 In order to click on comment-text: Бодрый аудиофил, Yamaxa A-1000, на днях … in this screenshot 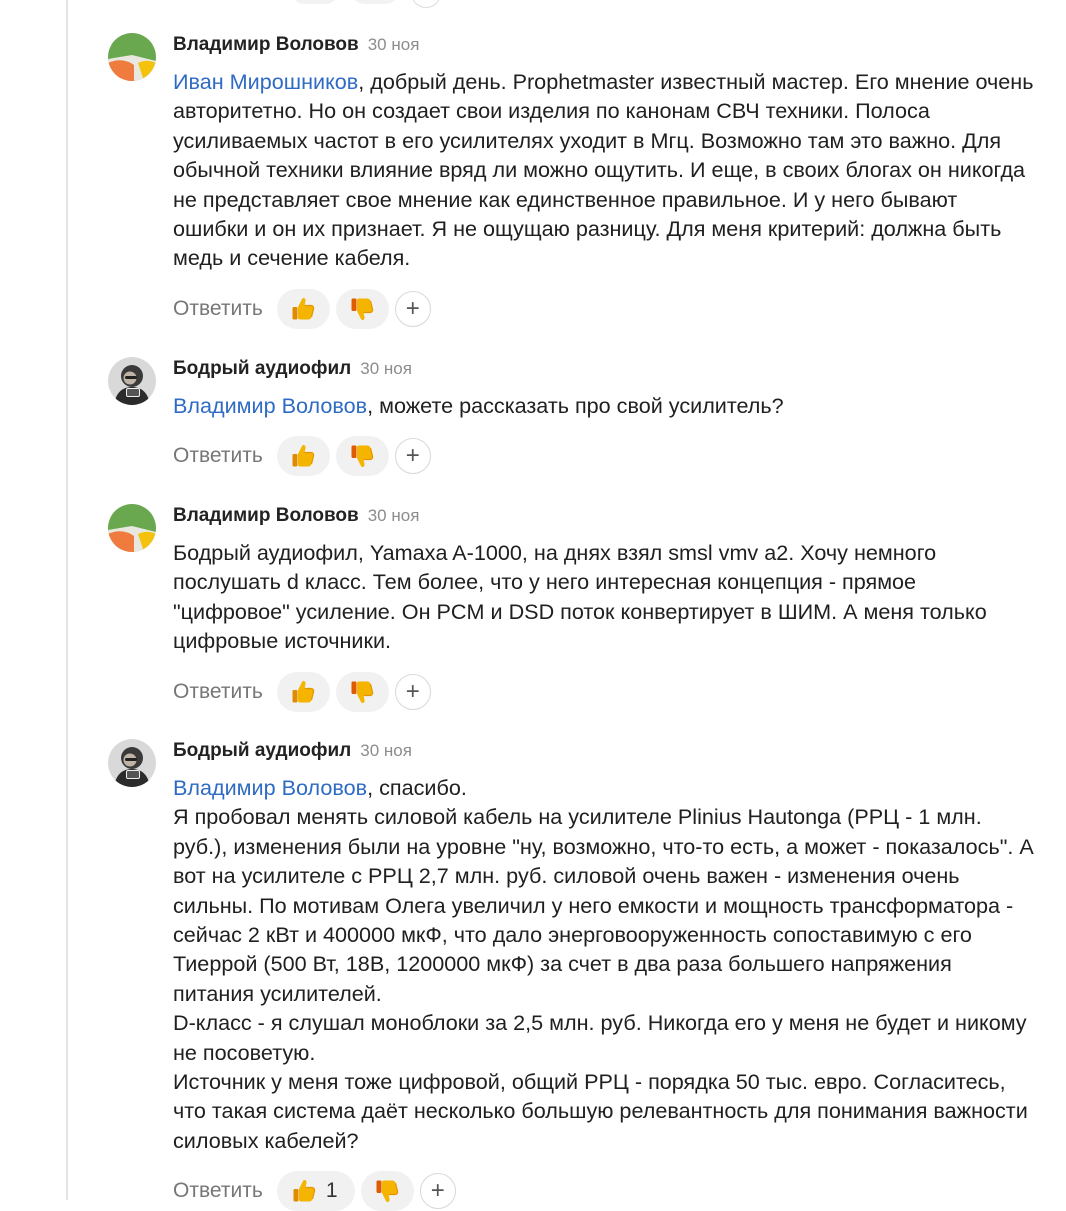, I will do `click(580, 597)`.